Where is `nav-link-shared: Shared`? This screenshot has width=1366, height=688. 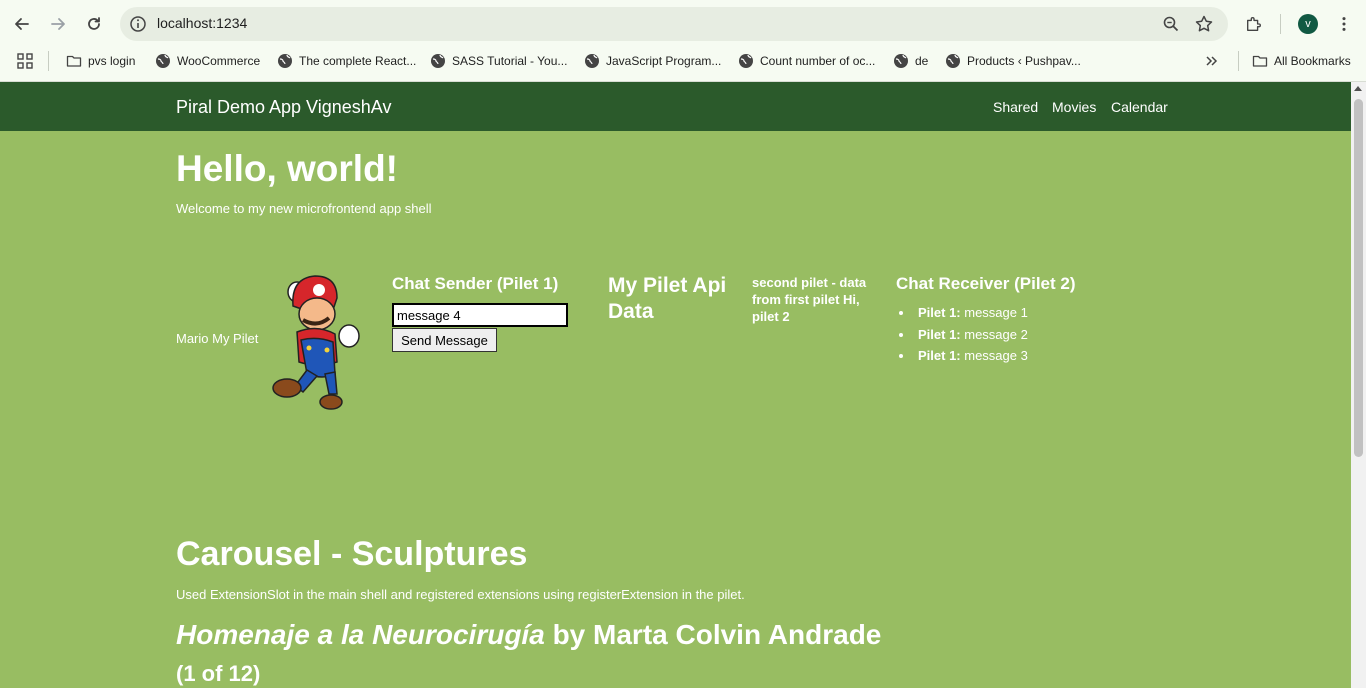
nav-link-shared: Shared is located at coordinates (1015, 107).